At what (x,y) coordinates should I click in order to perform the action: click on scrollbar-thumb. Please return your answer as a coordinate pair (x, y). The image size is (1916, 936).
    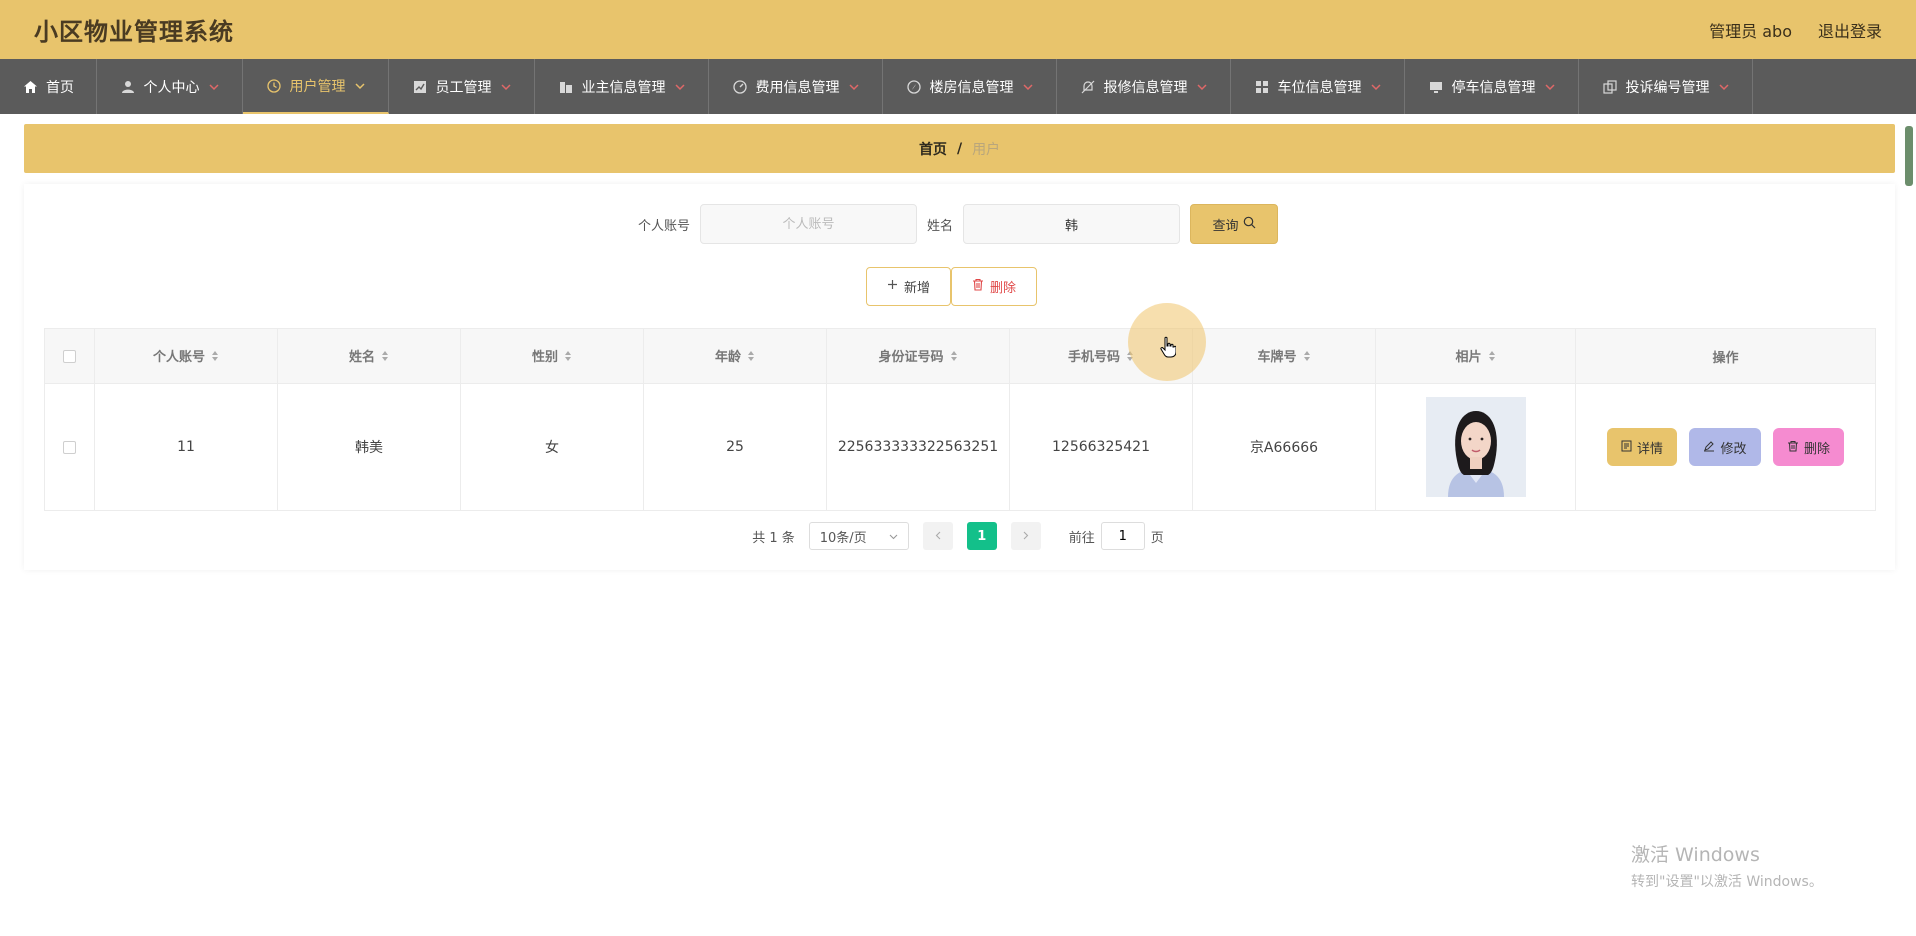
    Looking at the image, I should click on (1909, 156).